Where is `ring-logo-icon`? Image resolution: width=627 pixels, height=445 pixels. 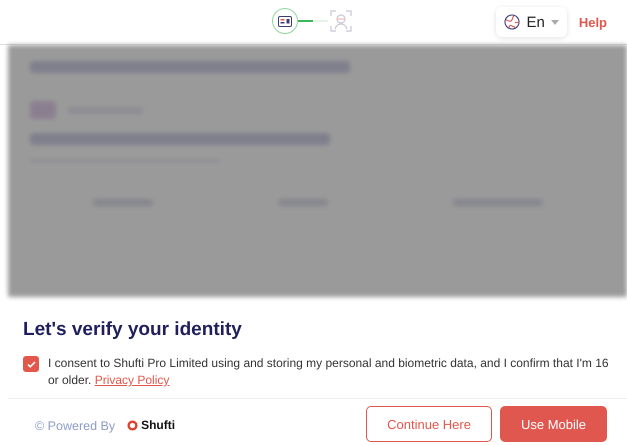 ring-logo-icon is located at coordinates (132, 425).